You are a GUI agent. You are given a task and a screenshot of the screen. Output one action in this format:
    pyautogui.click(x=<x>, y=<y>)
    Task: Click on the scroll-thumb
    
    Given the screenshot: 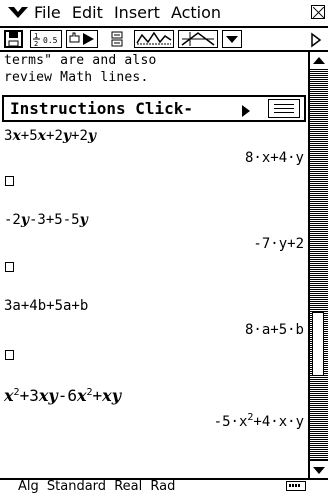 What is the action you would take?
    pyautogui.click(x=318, y=344)
    